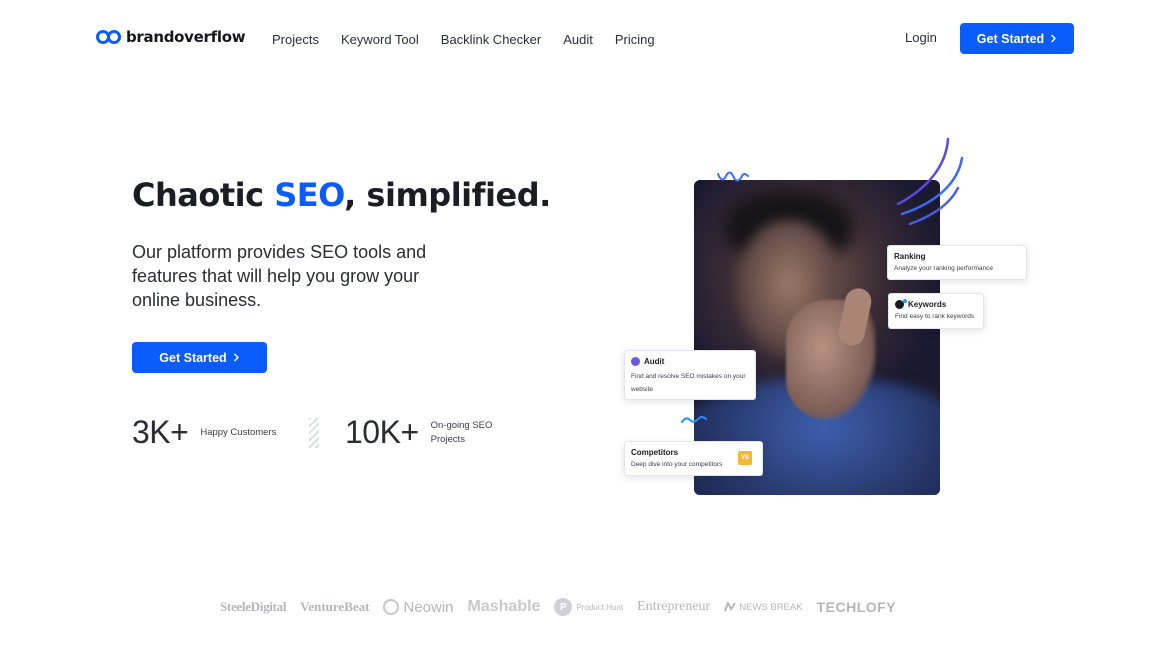  What do you see at coordinates (1010, 38) in the screenshot?
I see `nav-get-started-label: Get Started` at bounding box center [1010, 38].